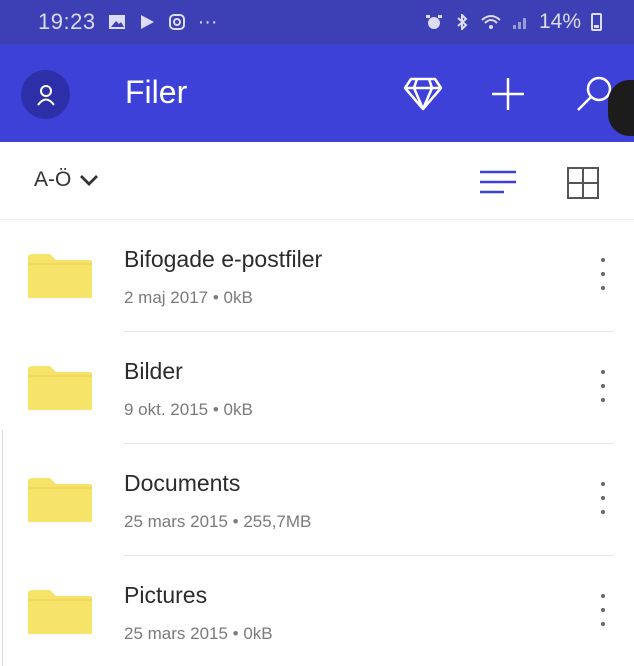  Describe the element at coordinates (433, 22) in the screenshot. I see `alarm-icon` at that location.